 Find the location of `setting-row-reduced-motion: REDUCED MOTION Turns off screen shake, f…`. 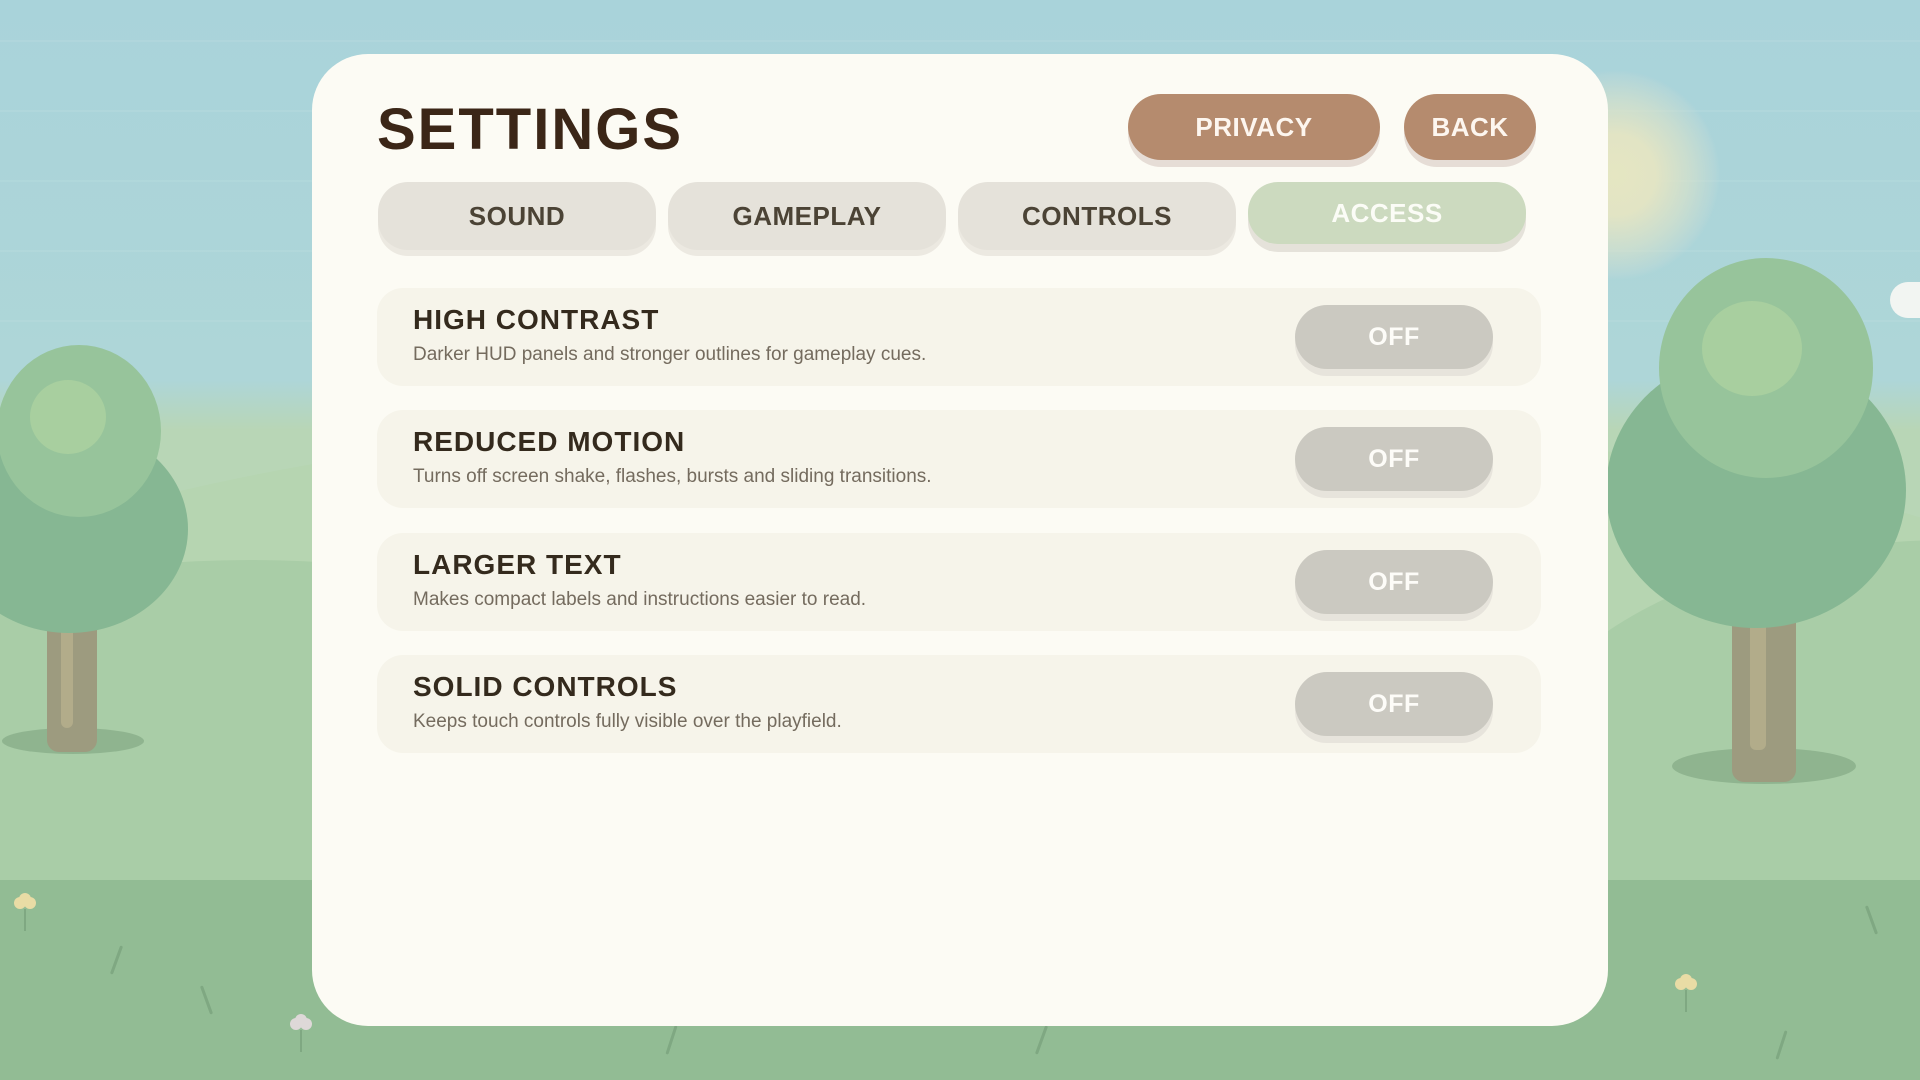

setting-row-reduced-motion: REDUCED MOTION Turns off screen shake, f… is located at coordinates (959, 459).